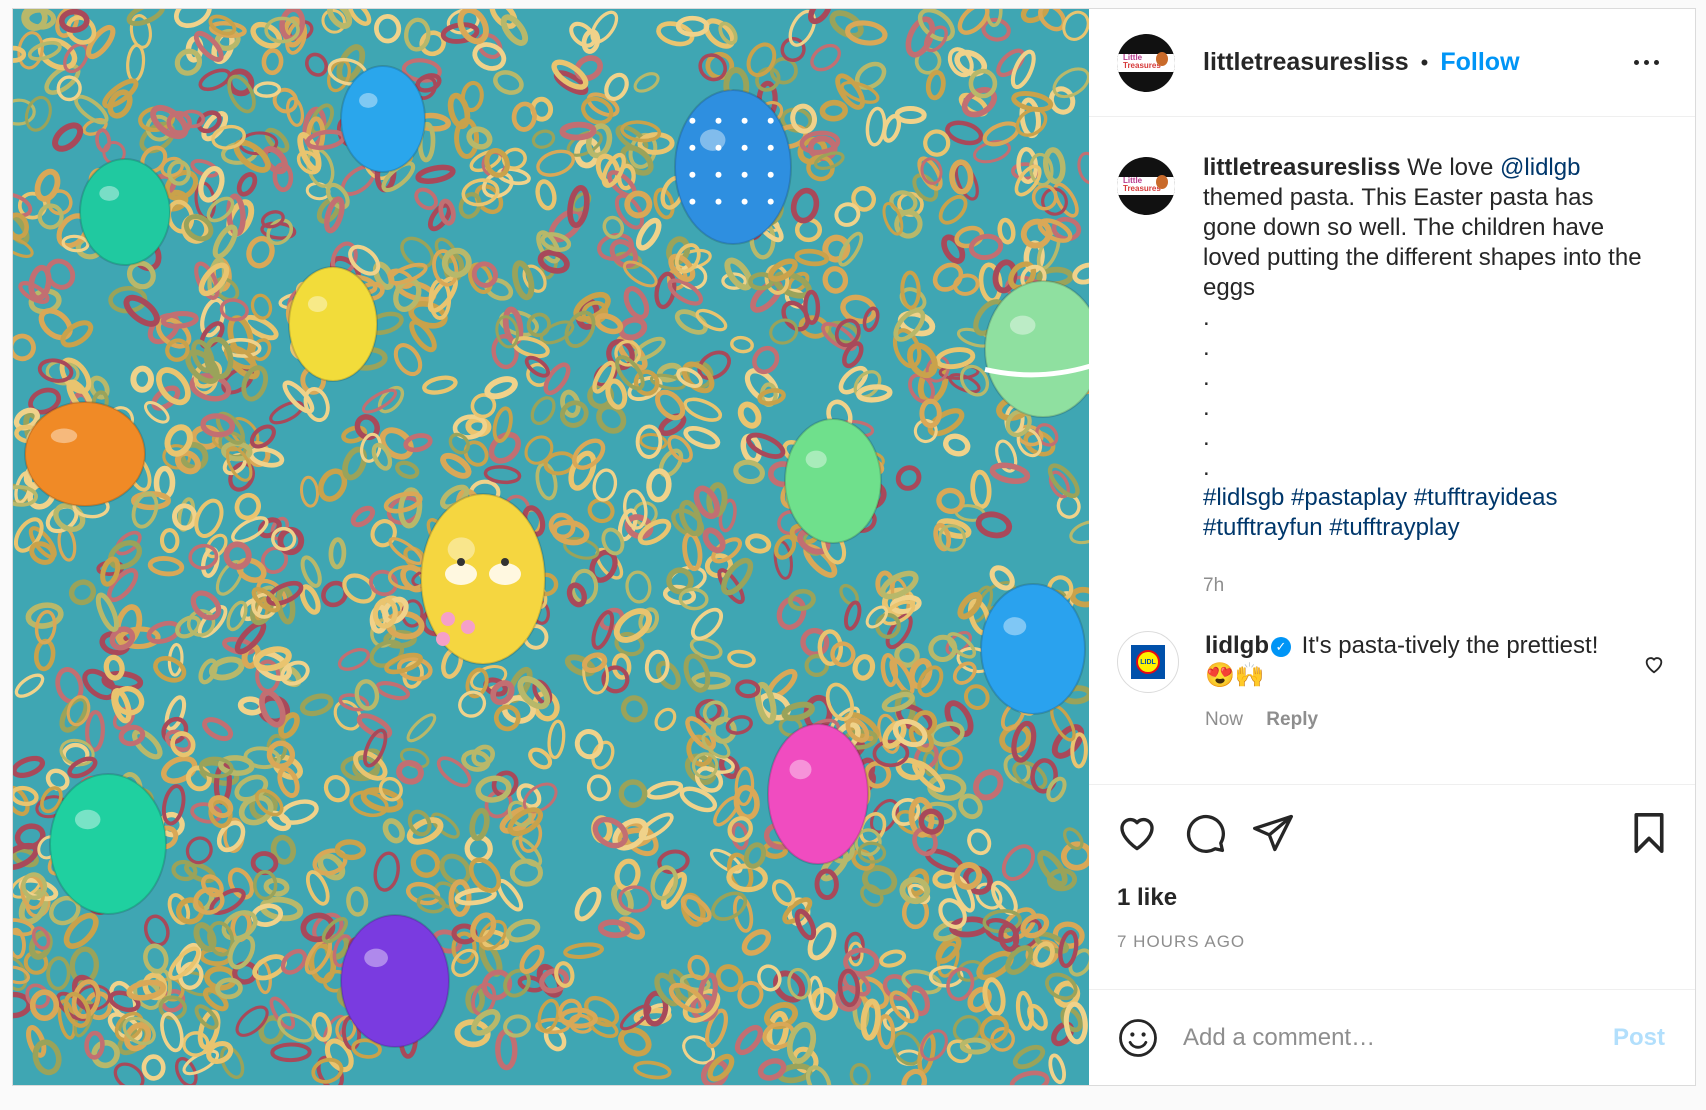 This screenshot has width=1706, height=1110. What do you see at coordinates (1137, 833) in the screenshot?
I see `heart-icon` at bounding box center [1137, 833].